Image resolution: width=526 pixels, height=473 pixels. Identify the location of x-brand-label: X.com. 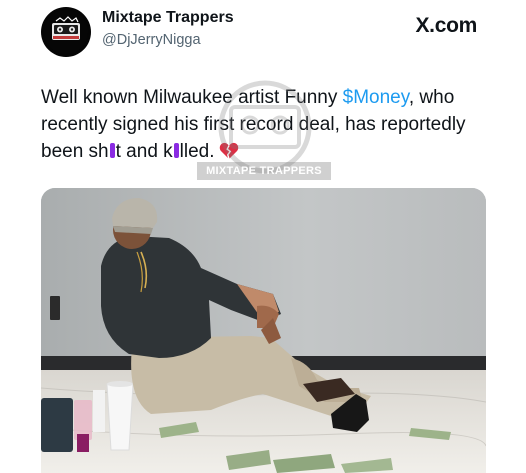
(446, 25).